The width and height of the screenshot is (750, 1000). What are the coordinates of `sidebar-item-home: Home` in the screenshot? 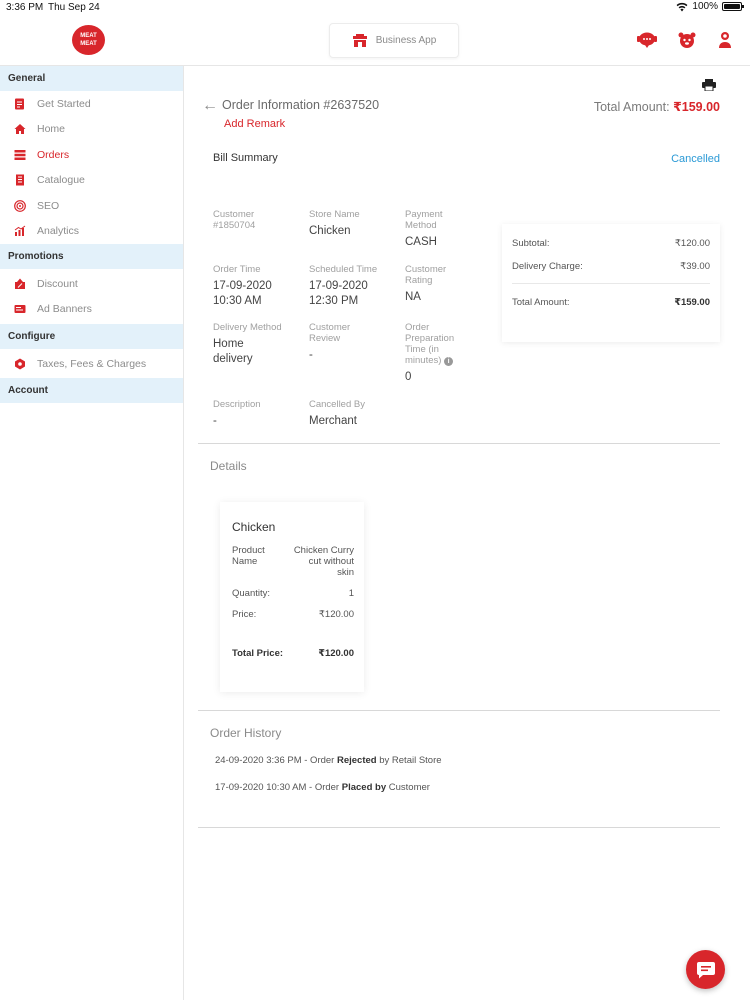 It's located at (91, 130).